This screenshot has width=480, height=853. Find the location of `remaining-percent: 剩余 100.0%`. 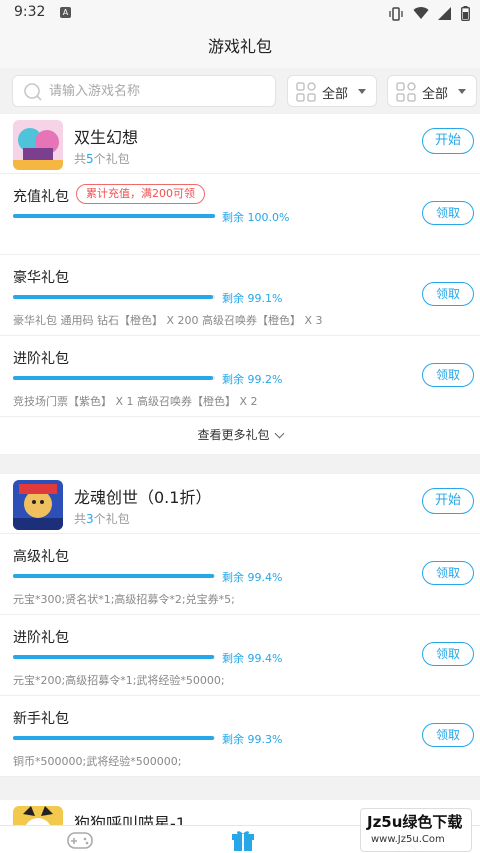

remaining-percent: 剩余 100.0% is located at coordinates (256, 217).